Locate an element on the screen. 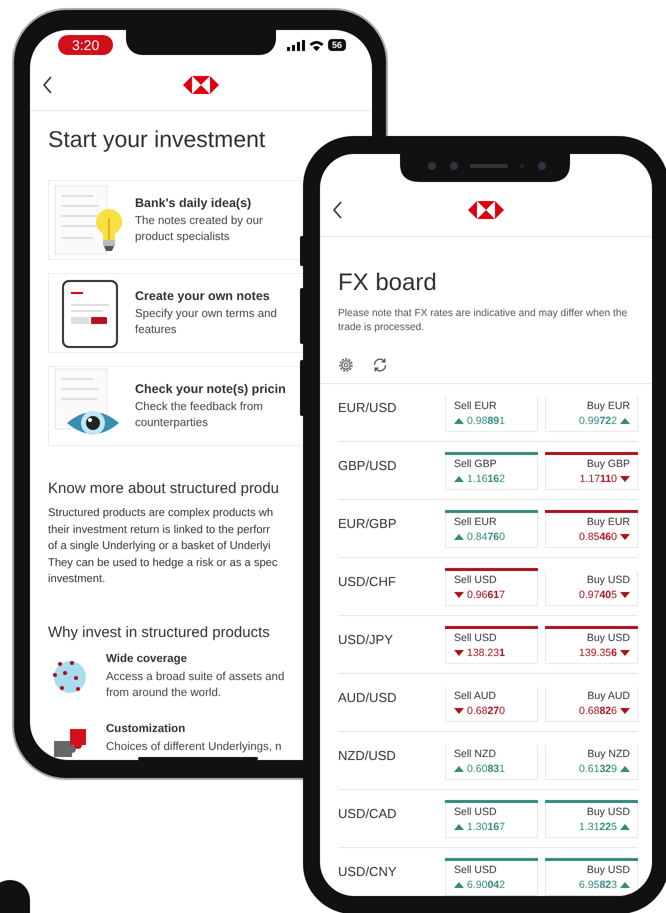 The height and width of the screenshot is (913, 666). section-heading: Know more about structured produ is located at coordinates (163, 488).